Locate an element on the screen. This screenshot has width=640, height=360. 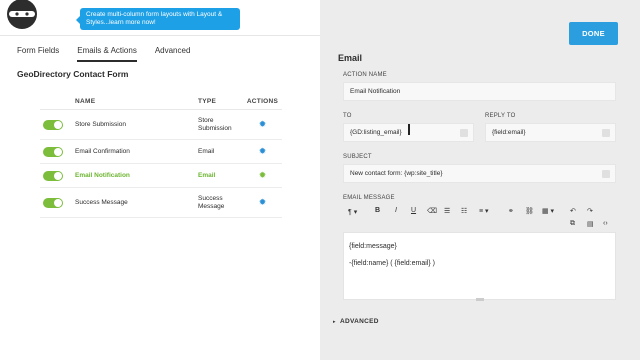
tab-form-fields: Form Fields is located at coordinates (38, 54).